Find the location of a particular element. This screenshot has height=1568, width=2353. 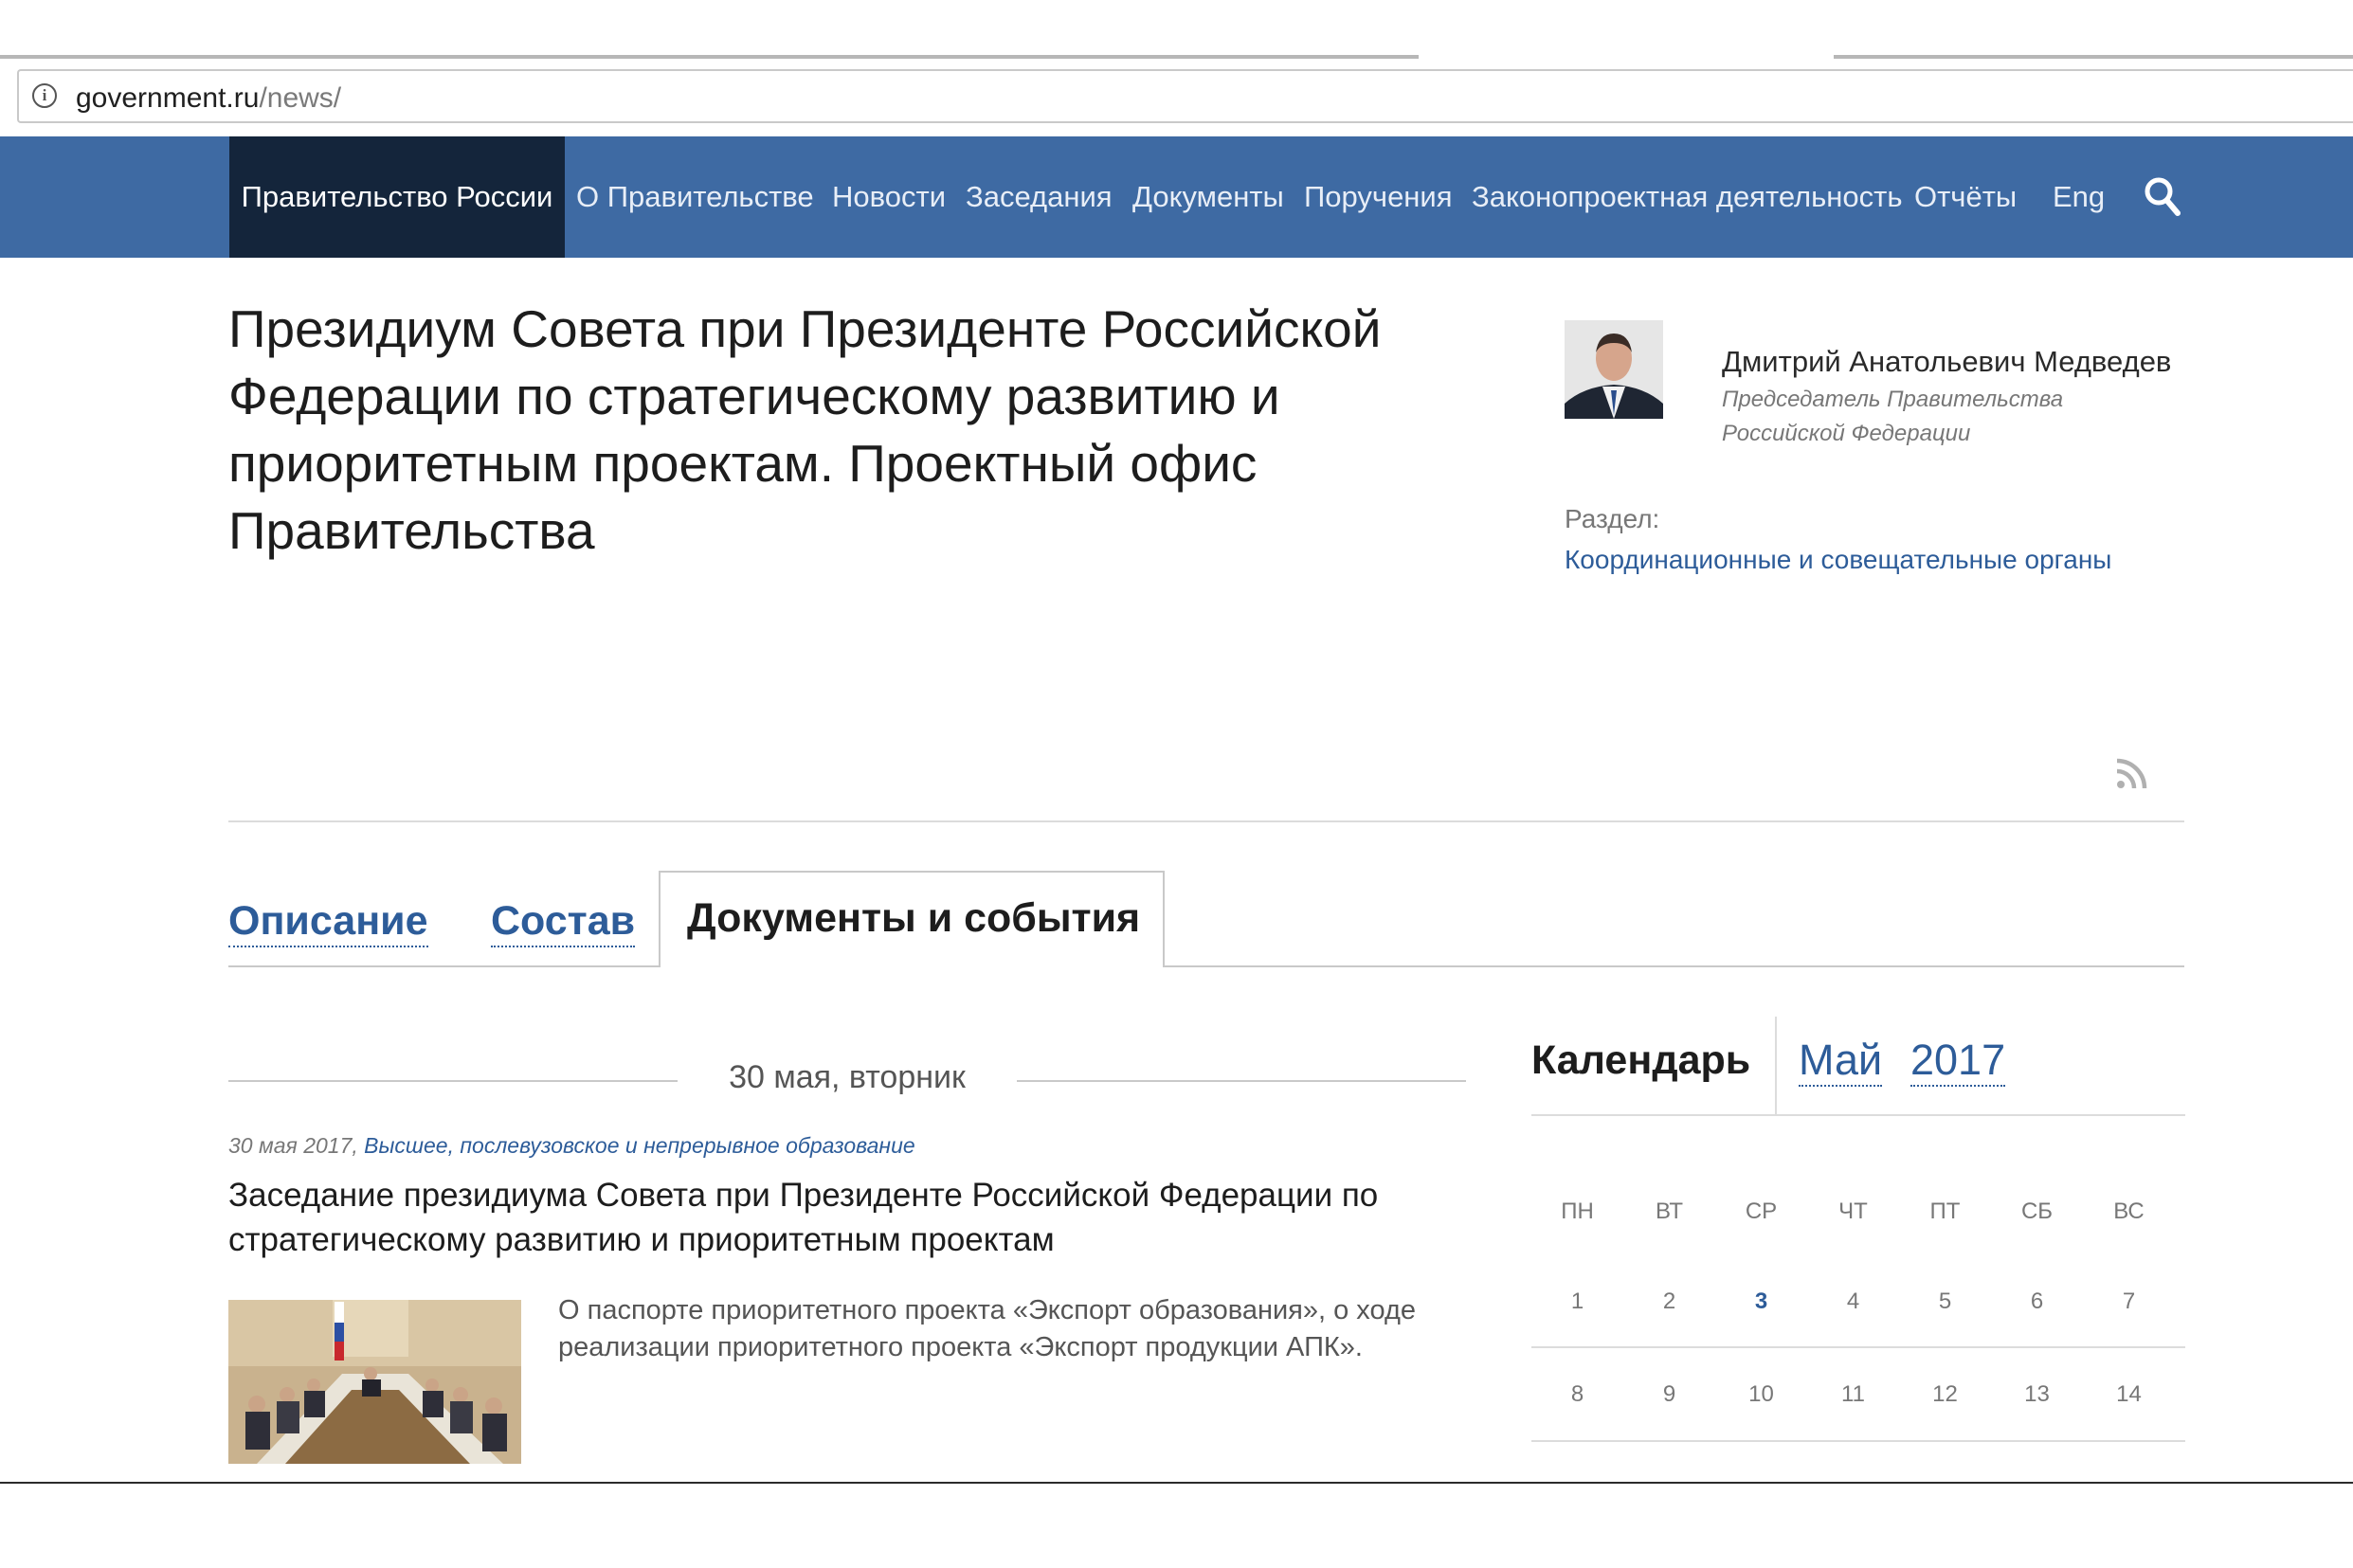

tab-documents-events: Документы и события is located at coordinates (912, 919).